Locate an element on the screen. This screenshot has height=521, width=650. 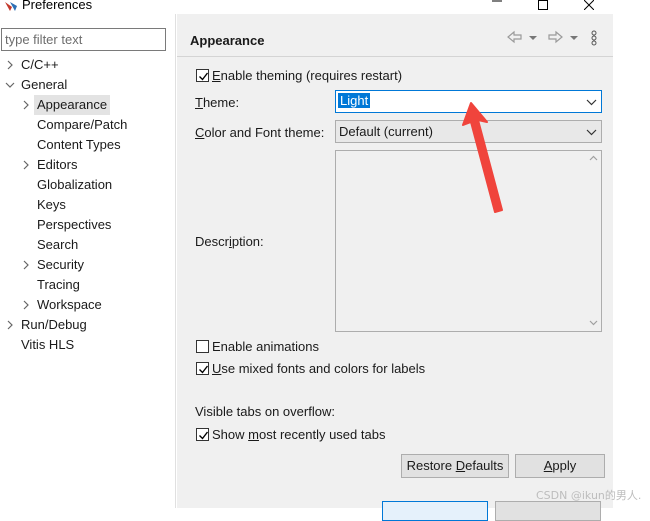
tree-item-label: Editors is located at coordinates (57, 164).